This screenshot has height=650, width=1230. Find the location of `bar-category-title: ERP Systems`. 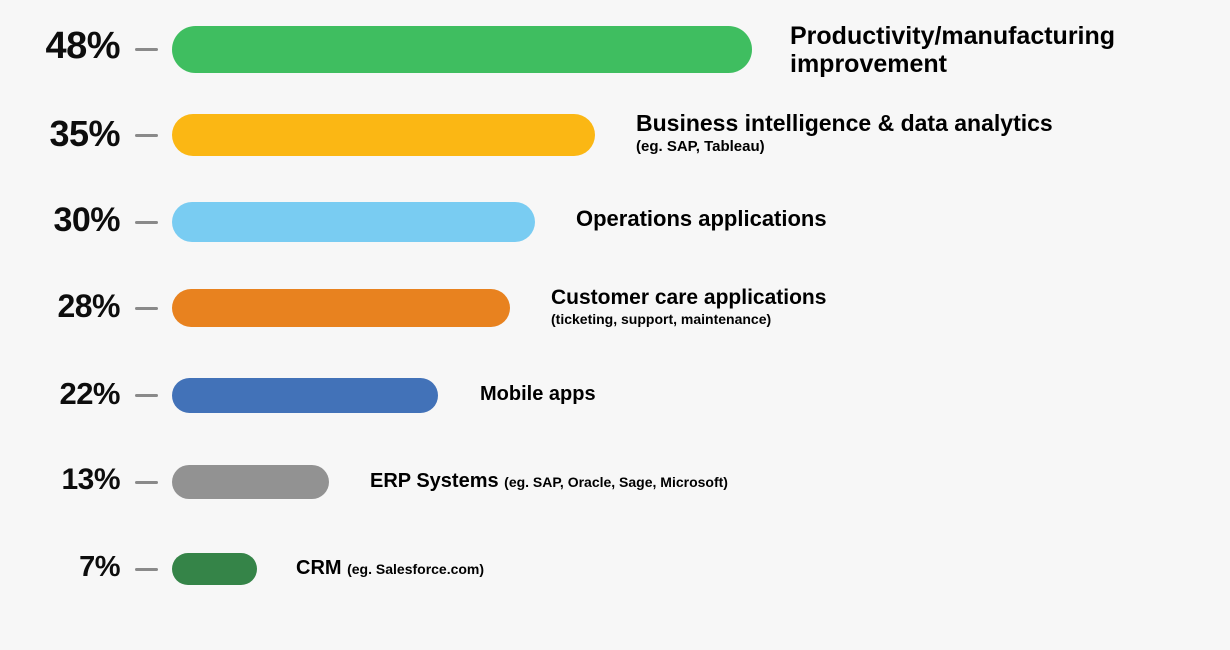

bar-category-title: ERP Systems is located at coordinates (434, 481).